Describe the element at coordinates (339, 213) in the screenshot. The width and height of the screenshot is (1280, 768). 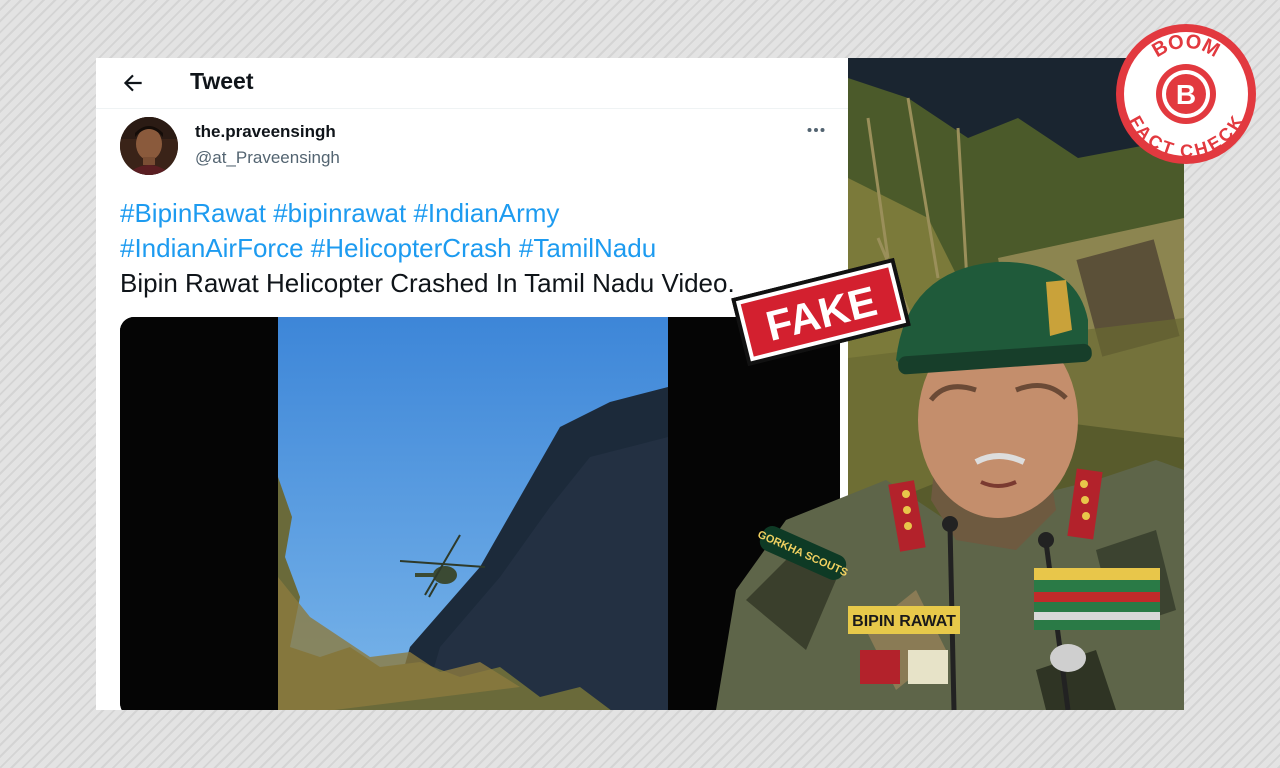
I see `hashtag-link: #bipinrawat` at that location.